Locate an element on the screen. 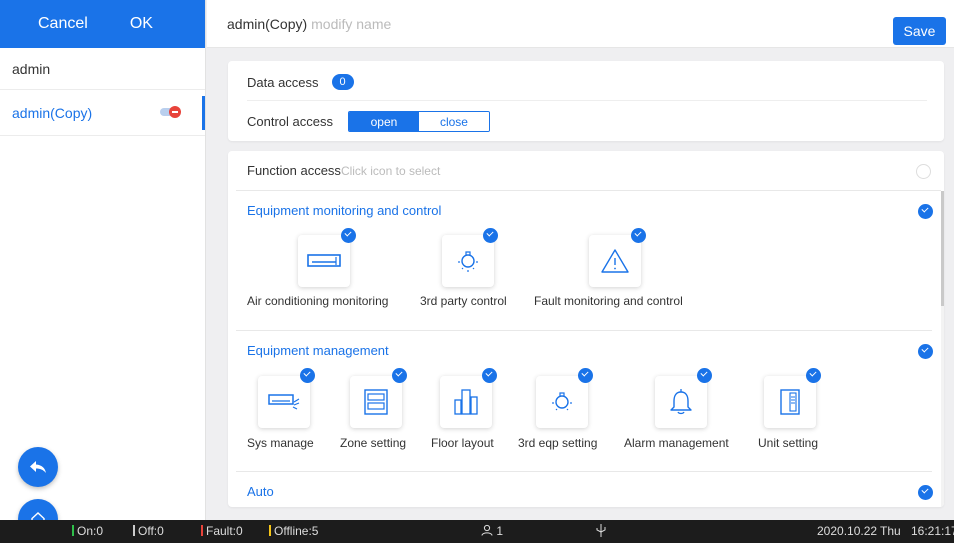 Image resolution: width=954 pixels, height=543 pixels. tile-unit-setting is located at coordinates (790, 402).